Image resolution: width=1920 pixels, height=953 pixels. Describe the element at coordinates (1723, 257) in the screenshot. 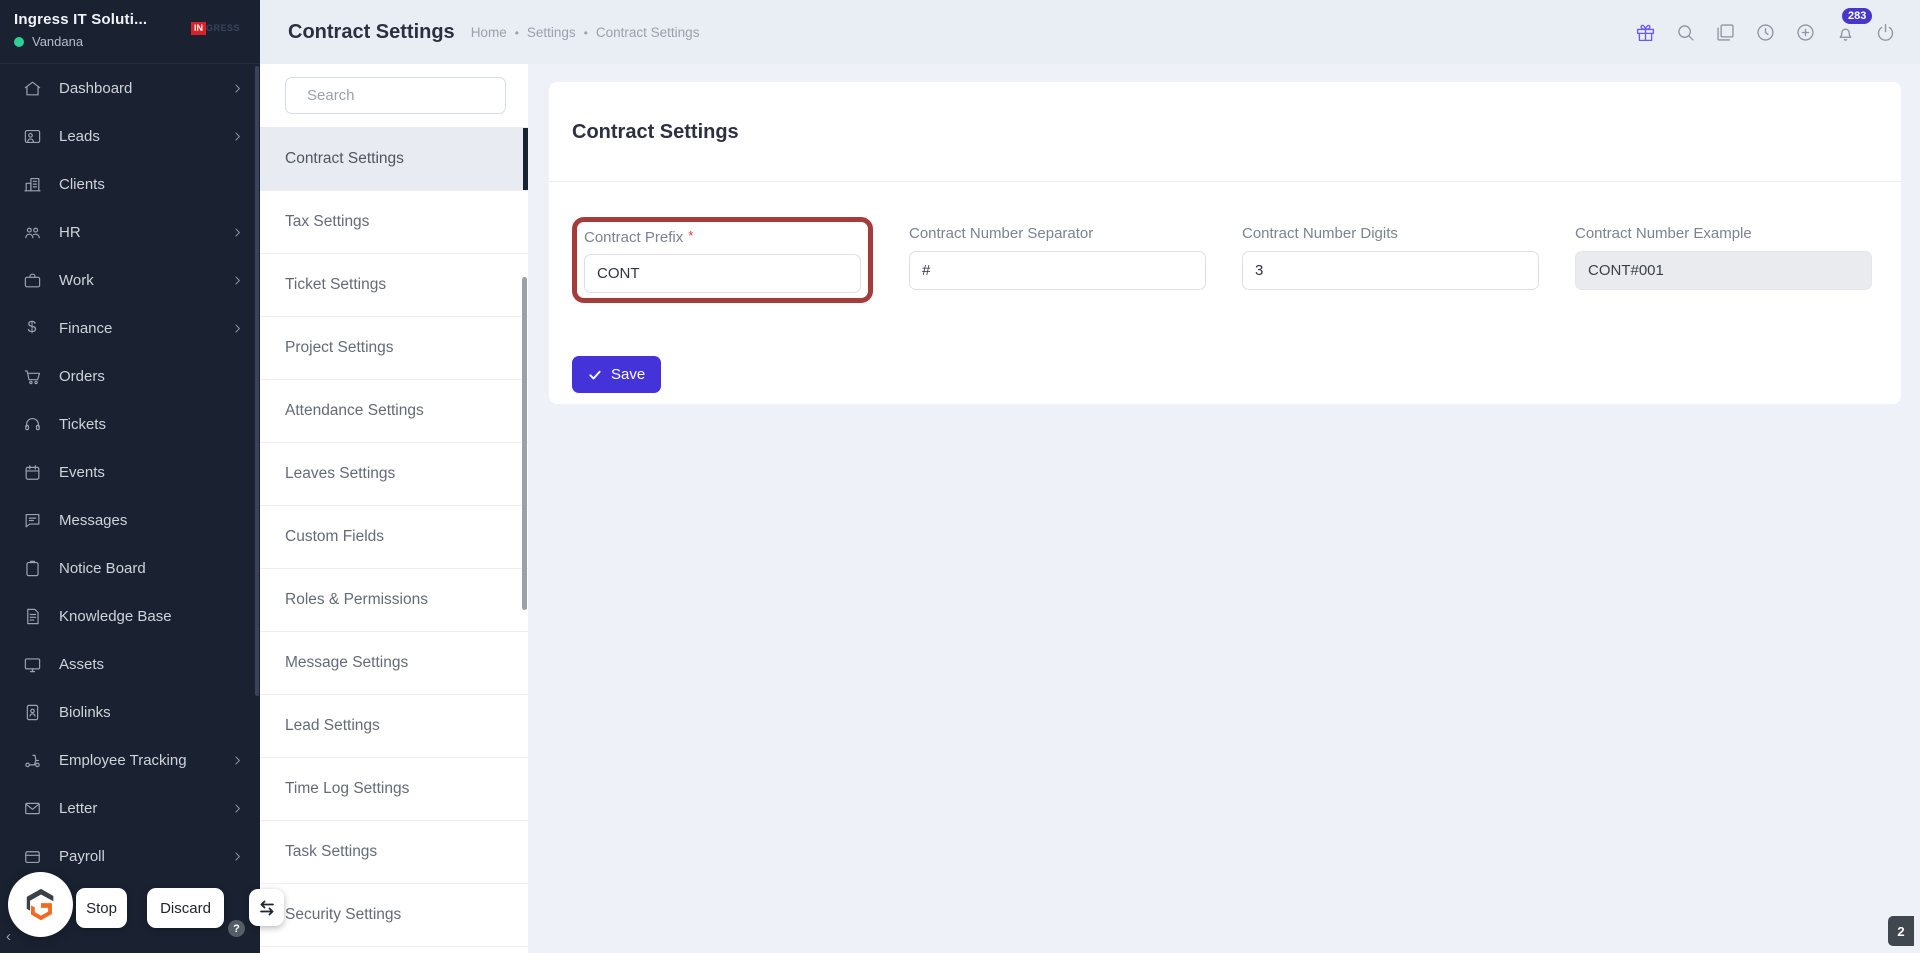

I see `field-contract-example: Contract Number Example` at that location.